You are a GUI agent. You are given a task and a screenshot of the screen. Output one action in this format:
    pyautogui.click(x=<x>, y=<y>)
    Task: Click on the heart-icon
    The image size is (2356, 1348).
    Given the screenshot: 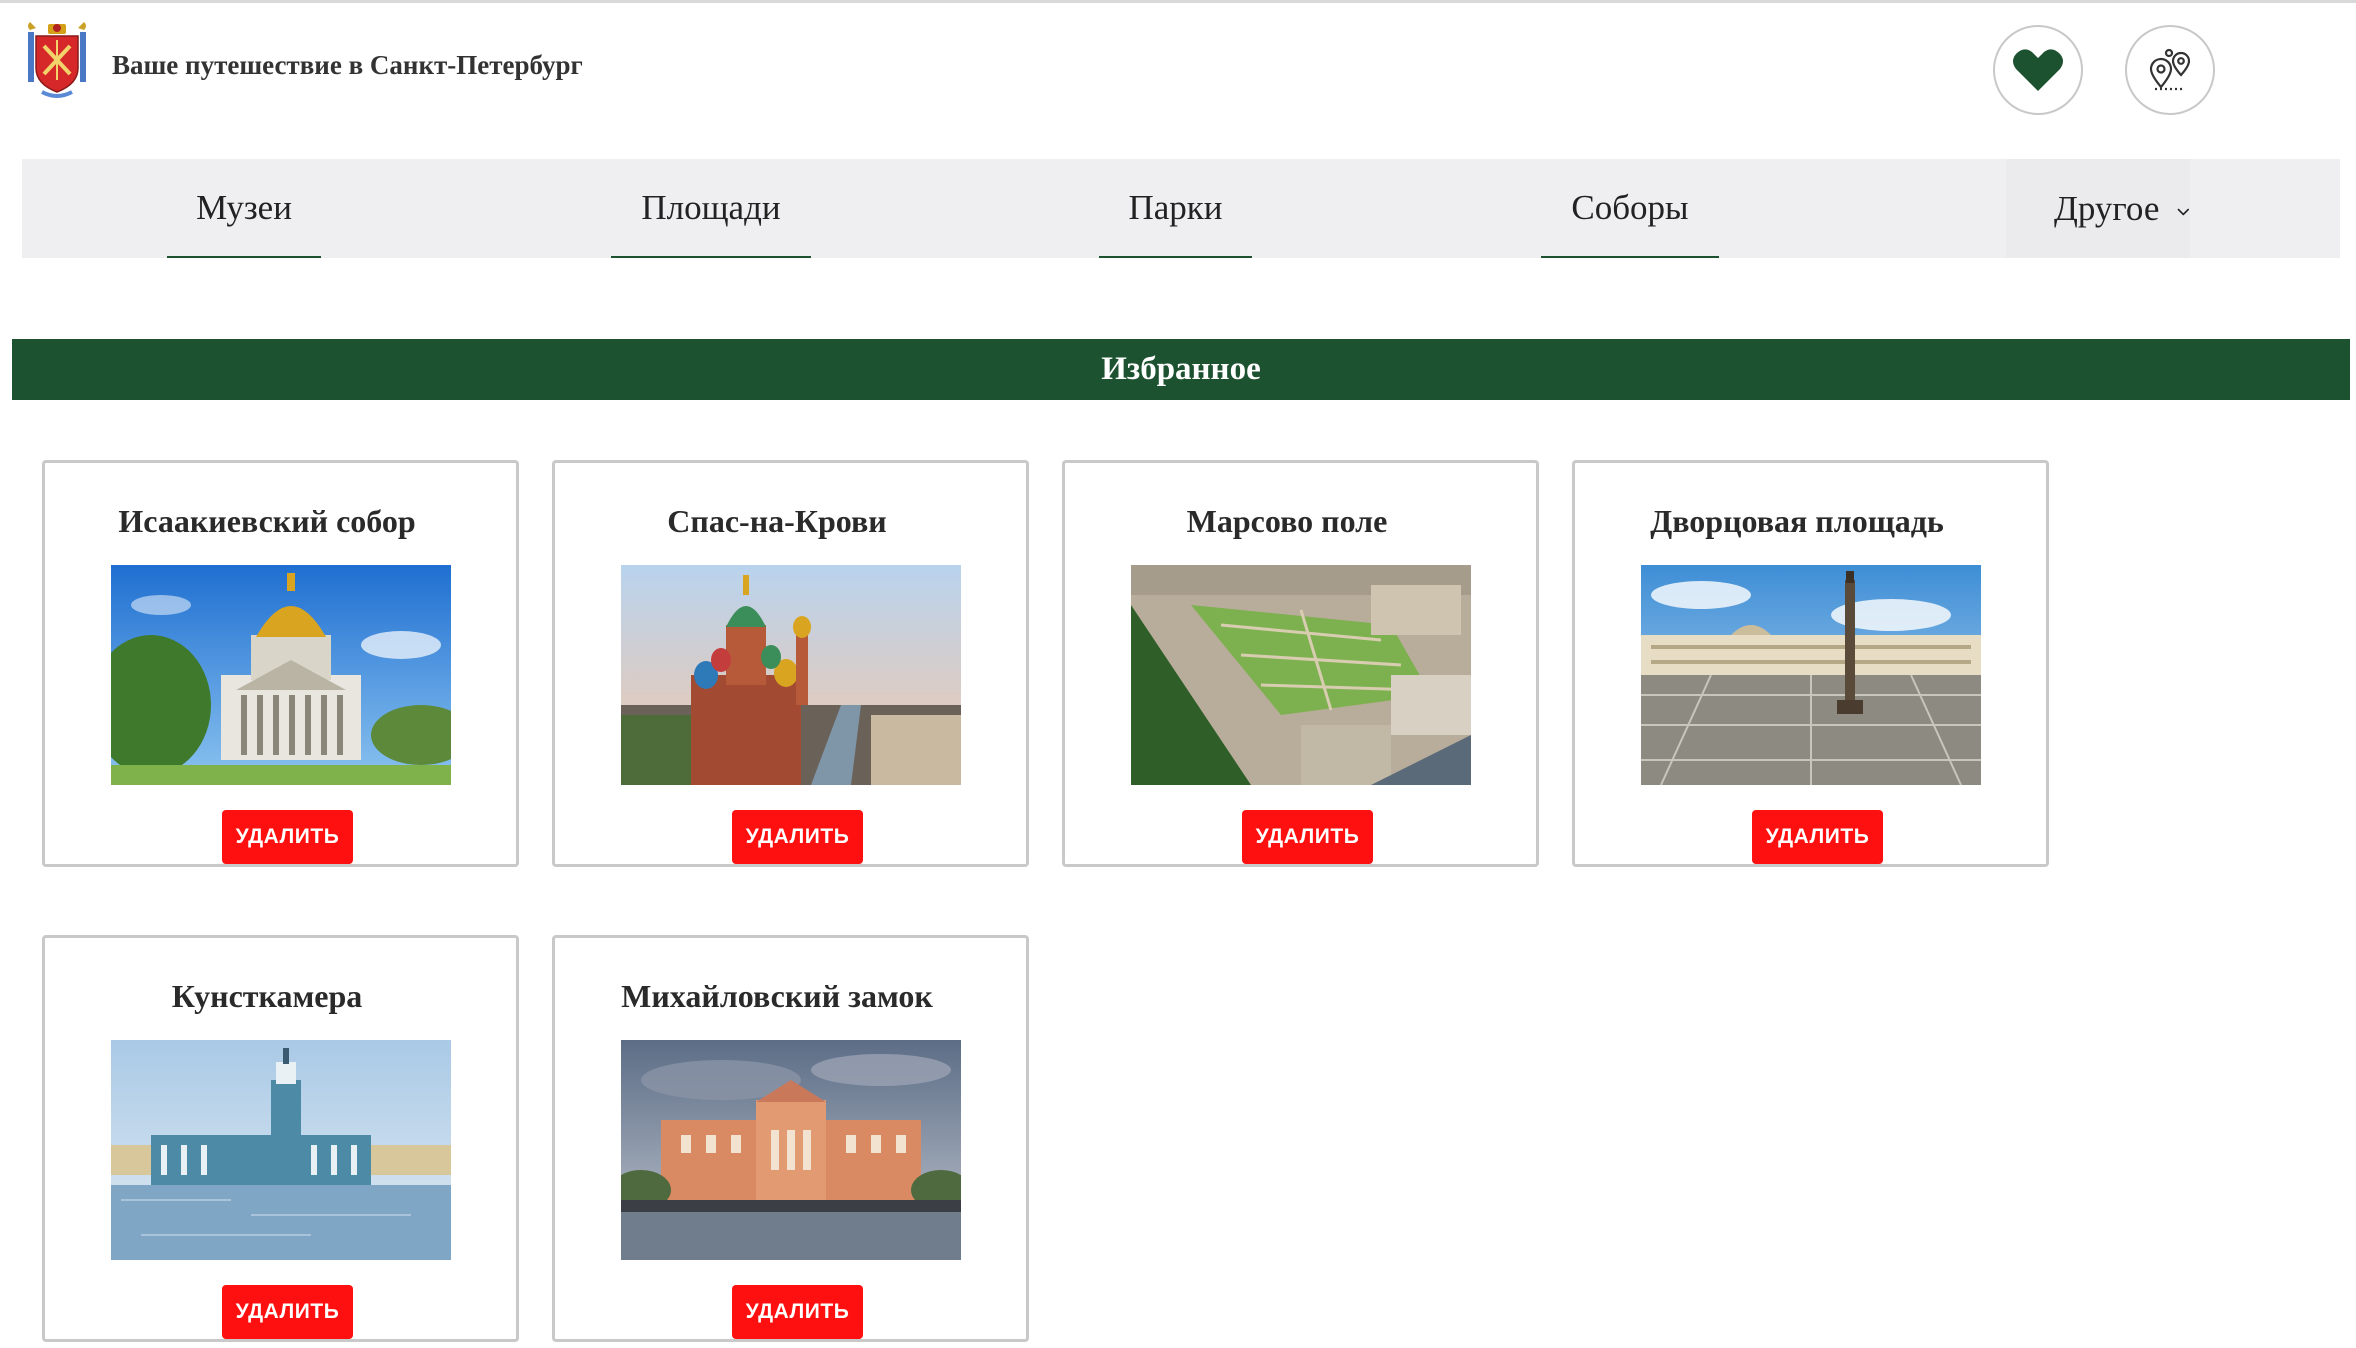 What is the action you would take?
    pyautogui.click(x=2038, y=70)
    